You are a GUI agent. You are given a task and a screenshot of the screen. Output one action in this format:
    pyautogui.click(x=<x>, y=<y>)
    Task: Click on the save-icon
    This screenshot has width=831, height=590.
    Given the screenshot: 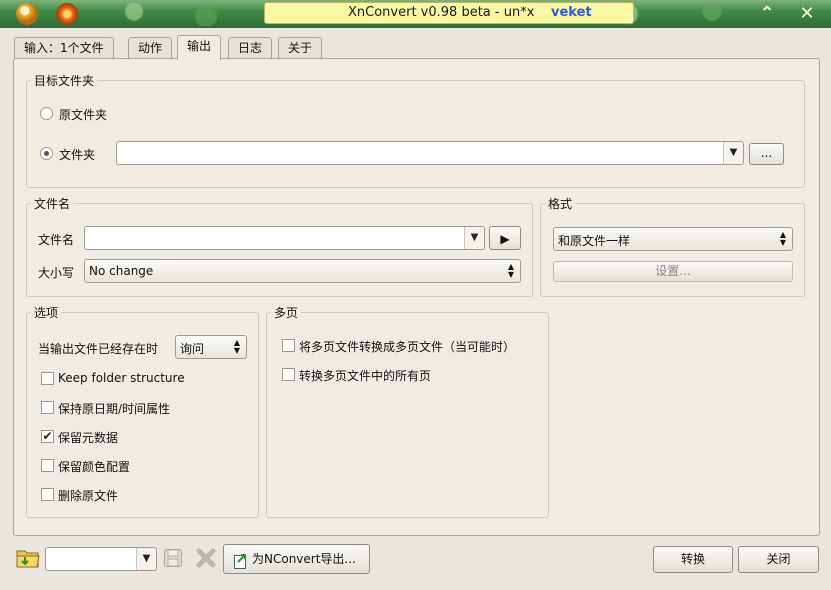 What is the action you would take?
    pyautogui.click(x=173, y=558)
    